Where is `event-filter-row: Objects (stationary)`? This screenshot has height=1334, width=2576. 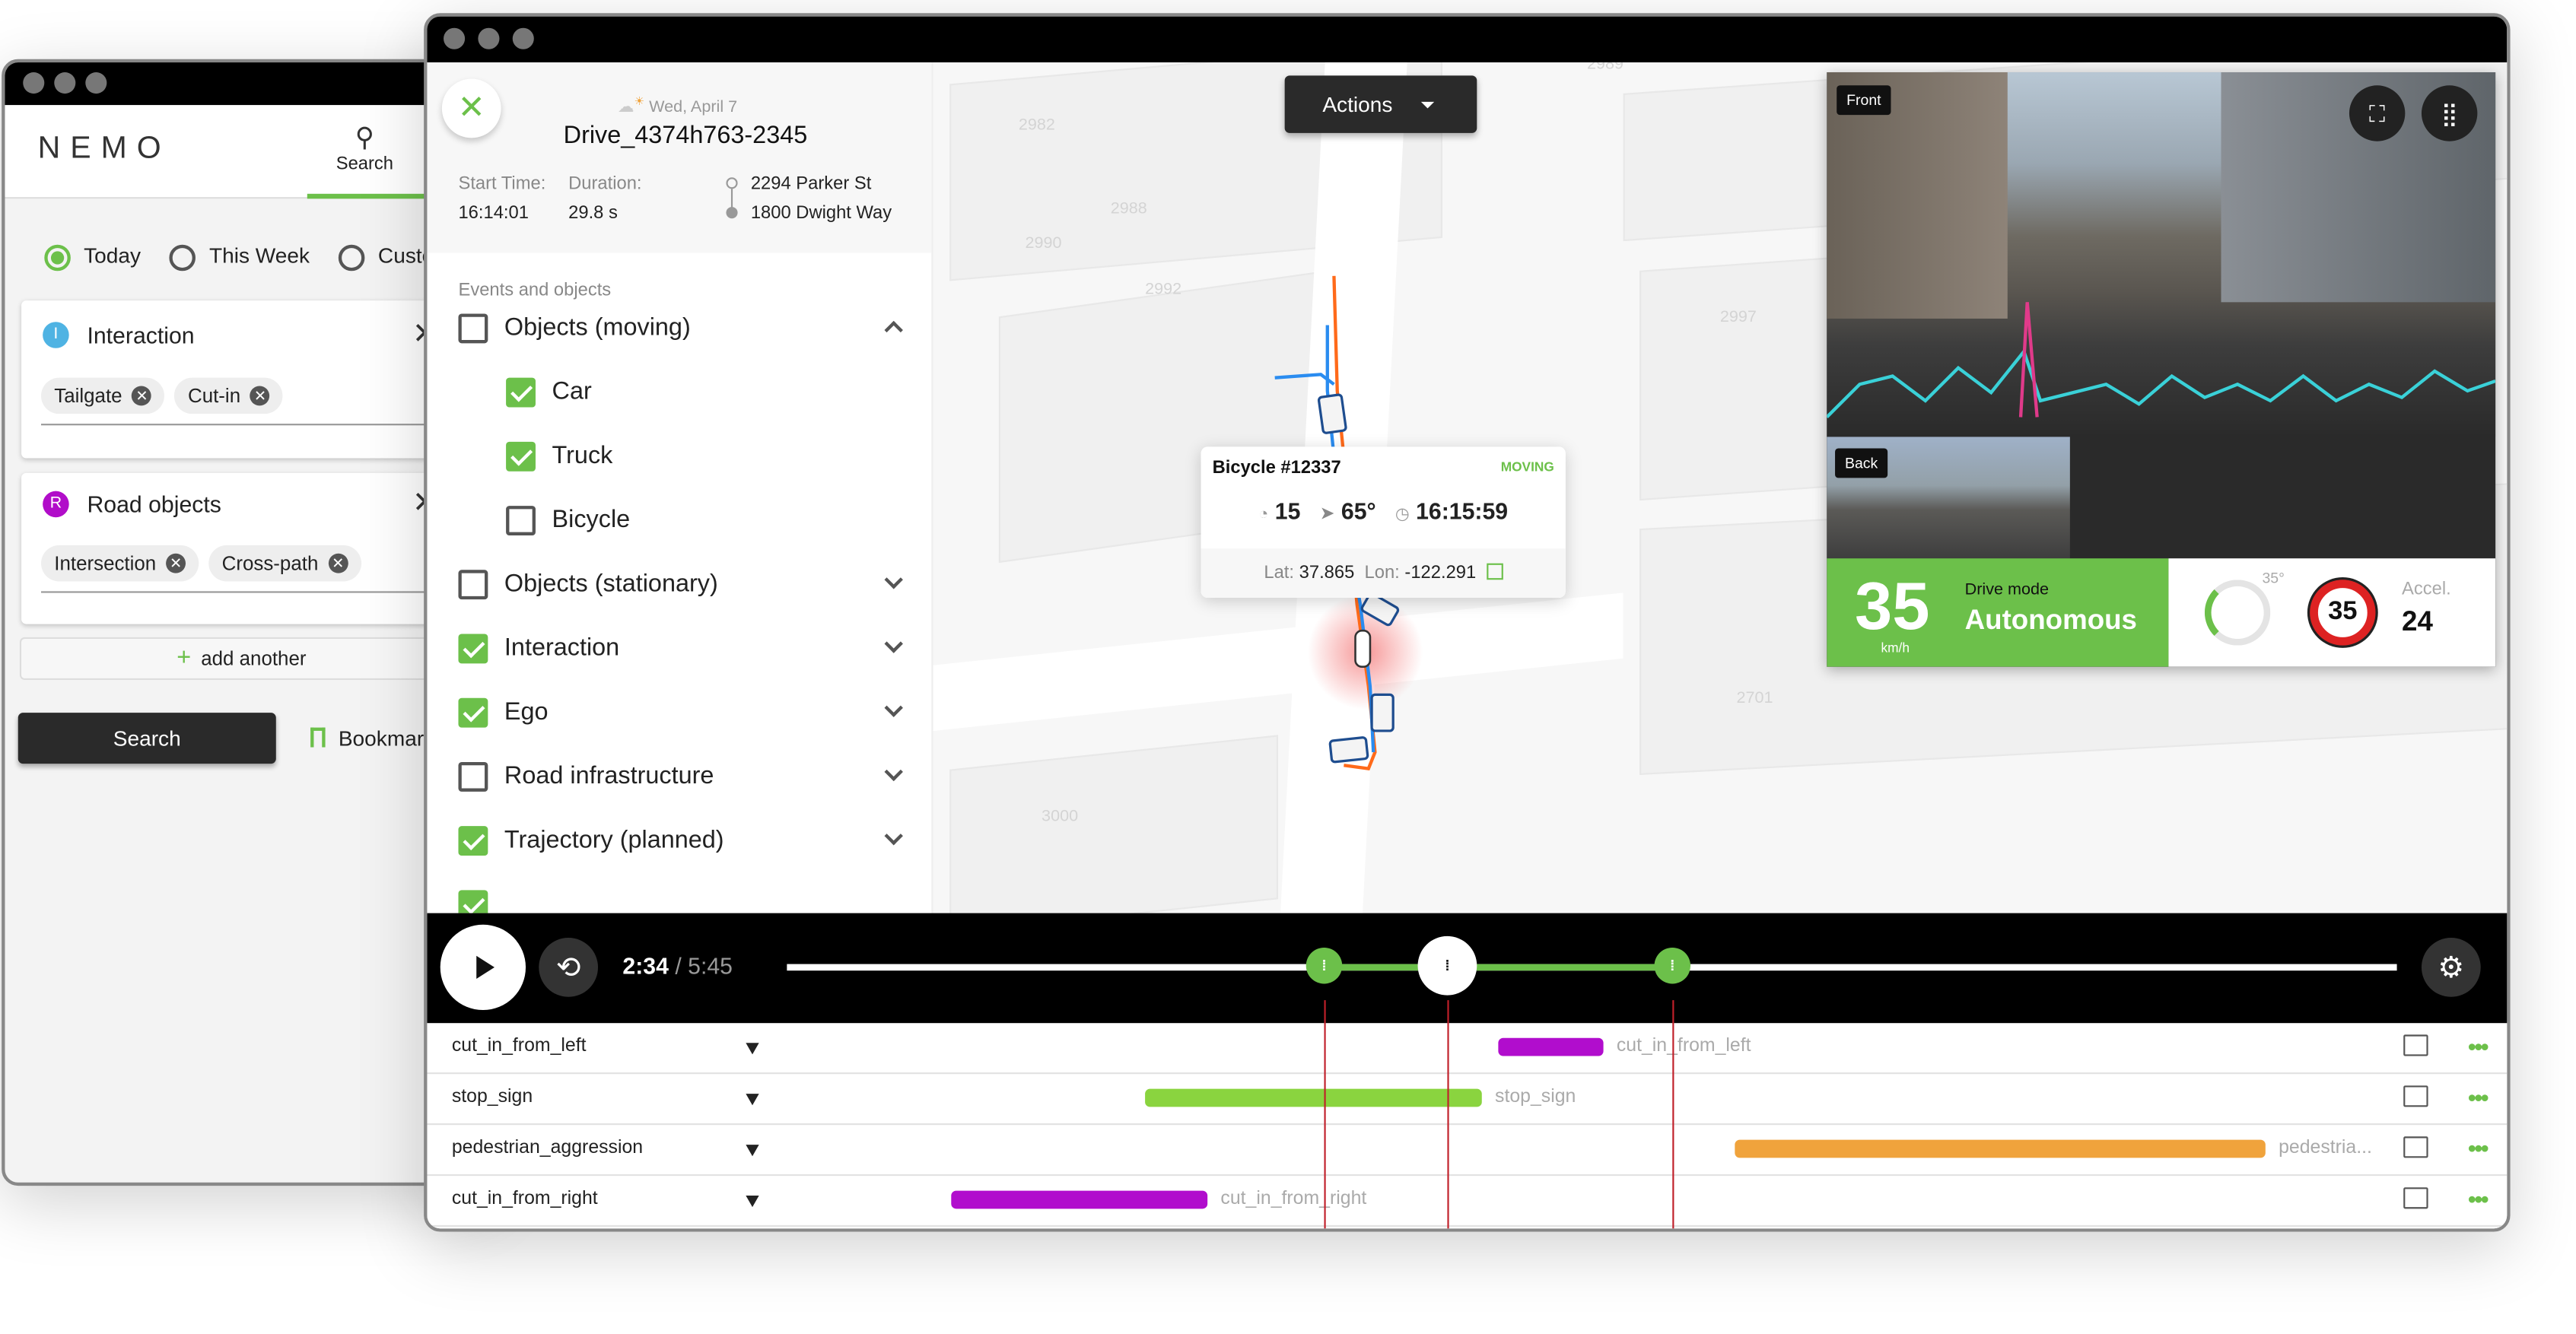
event-filter-row: Objects (stationary) is located at coordinates (678, 602).